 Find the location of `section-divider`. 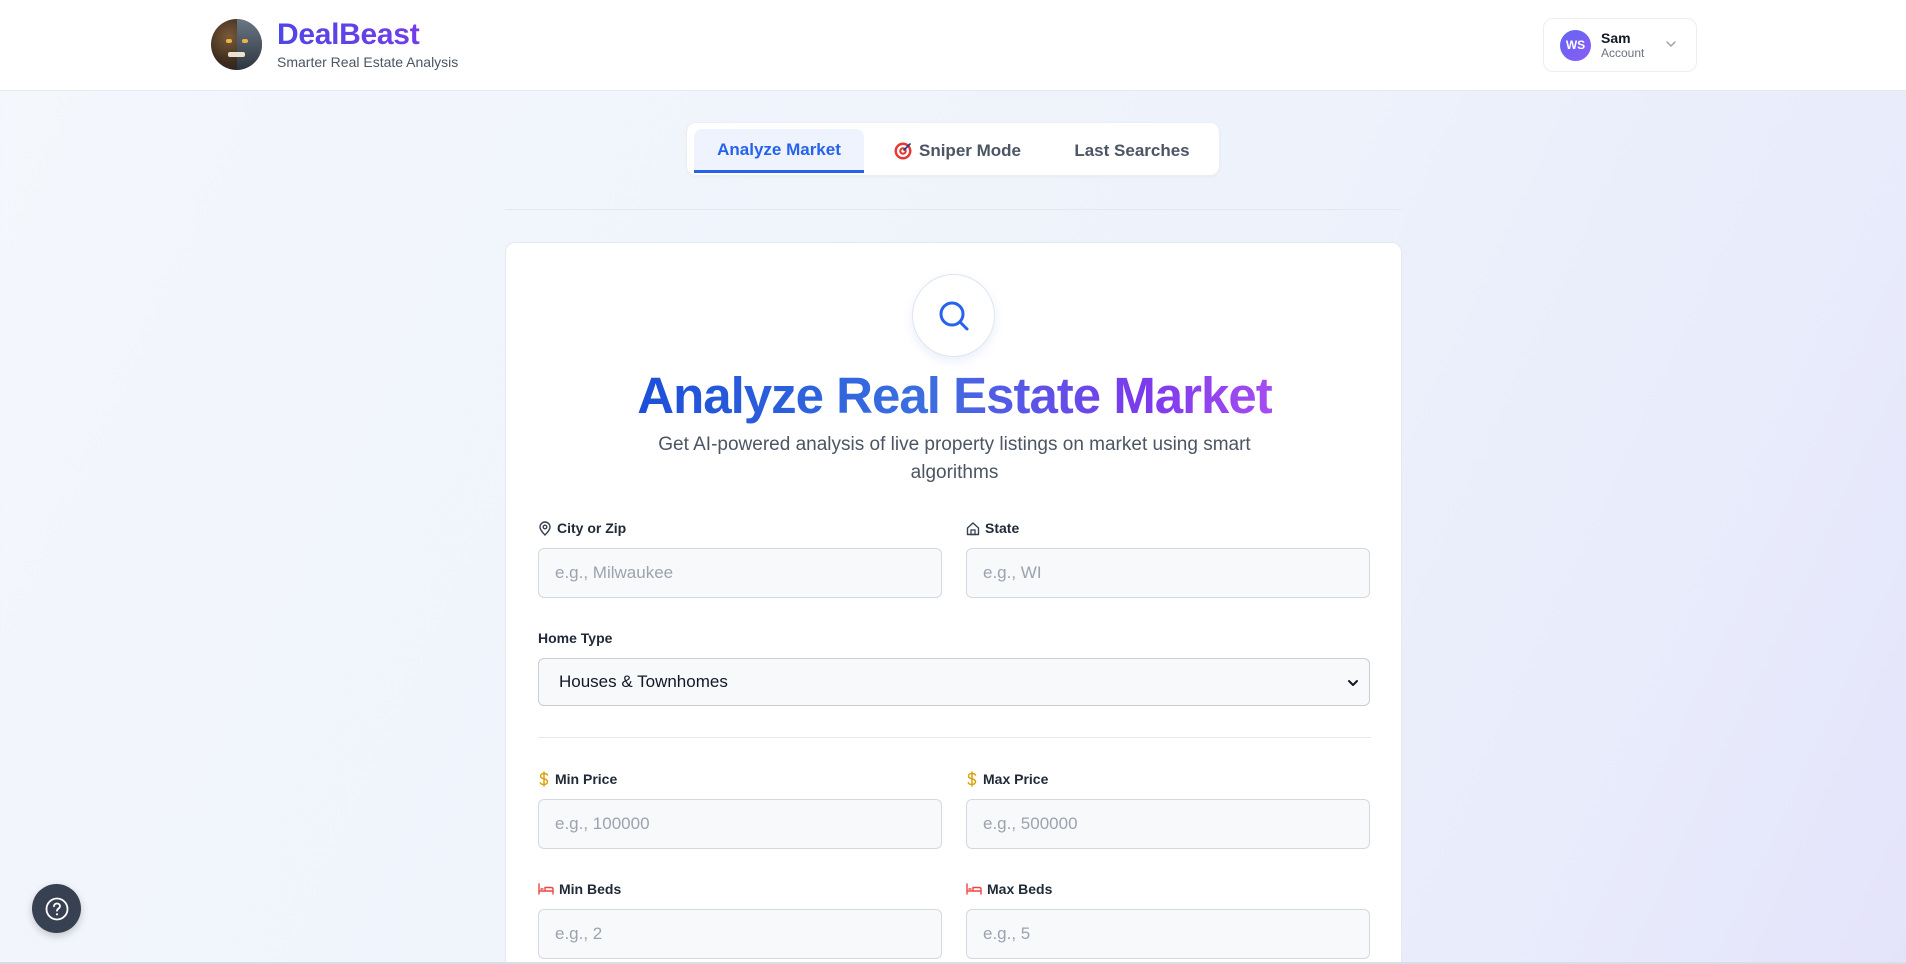

section-divider is located at coordinates (954, 737).